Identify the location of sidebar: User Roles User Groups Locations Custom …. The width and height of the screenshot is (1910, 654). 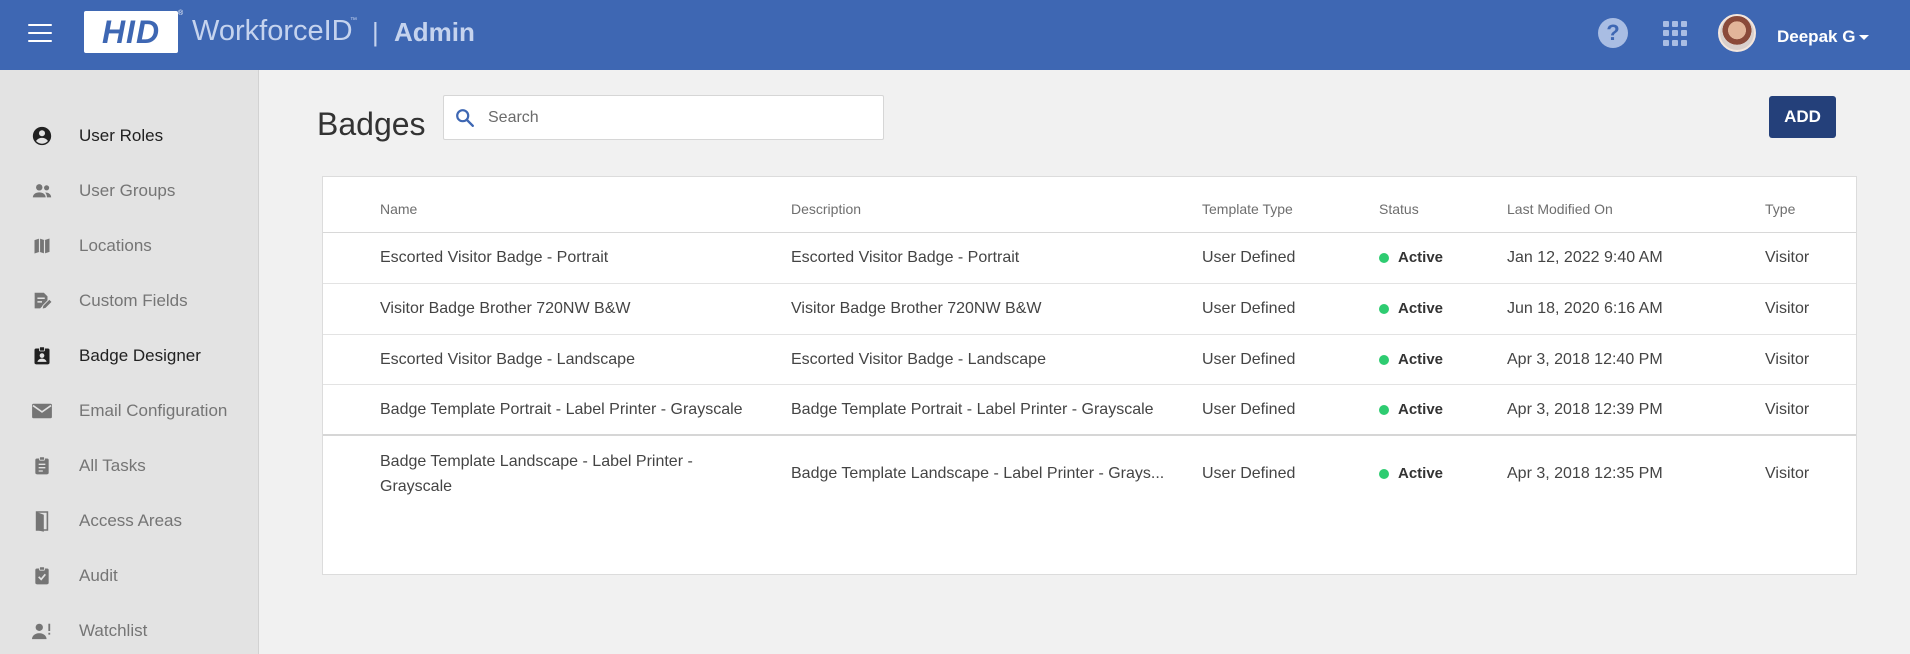
(129, 362).